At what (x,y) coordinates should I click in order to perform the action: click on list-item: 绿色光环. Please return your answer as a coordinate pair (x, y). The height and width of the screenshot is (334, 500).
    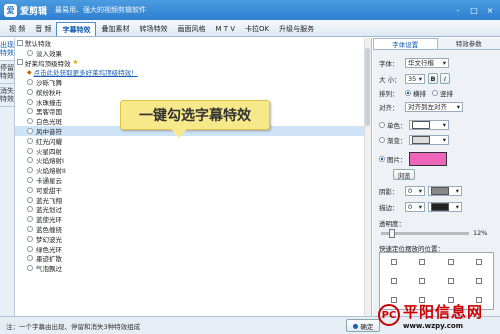
    Looking at the image, I should click on (193, 249).